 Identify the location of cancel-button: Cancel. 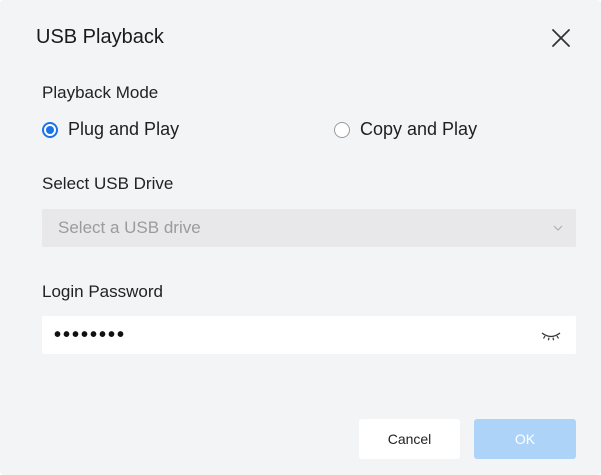
(409, 439).